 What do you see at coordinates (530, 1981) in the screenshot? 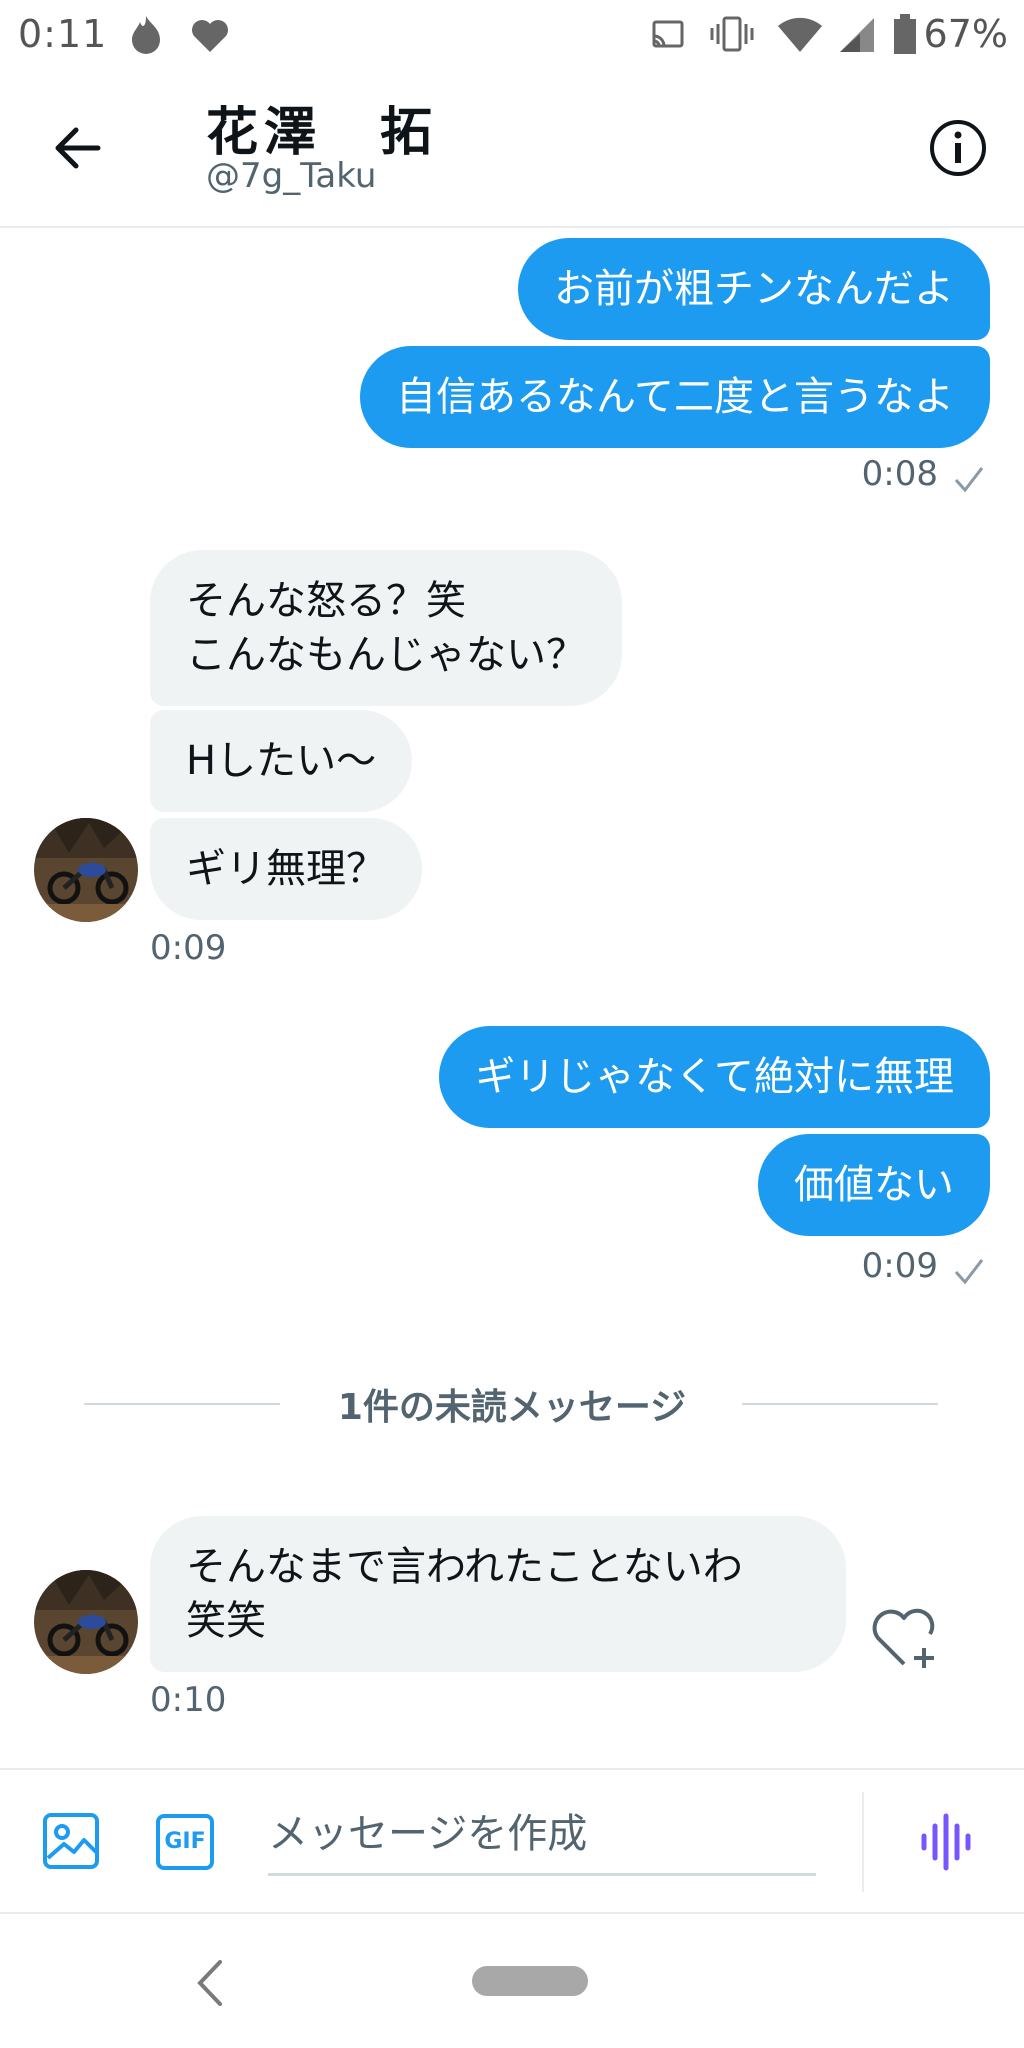
I see `nav-home-pill` at bounding box center [530, 1981].